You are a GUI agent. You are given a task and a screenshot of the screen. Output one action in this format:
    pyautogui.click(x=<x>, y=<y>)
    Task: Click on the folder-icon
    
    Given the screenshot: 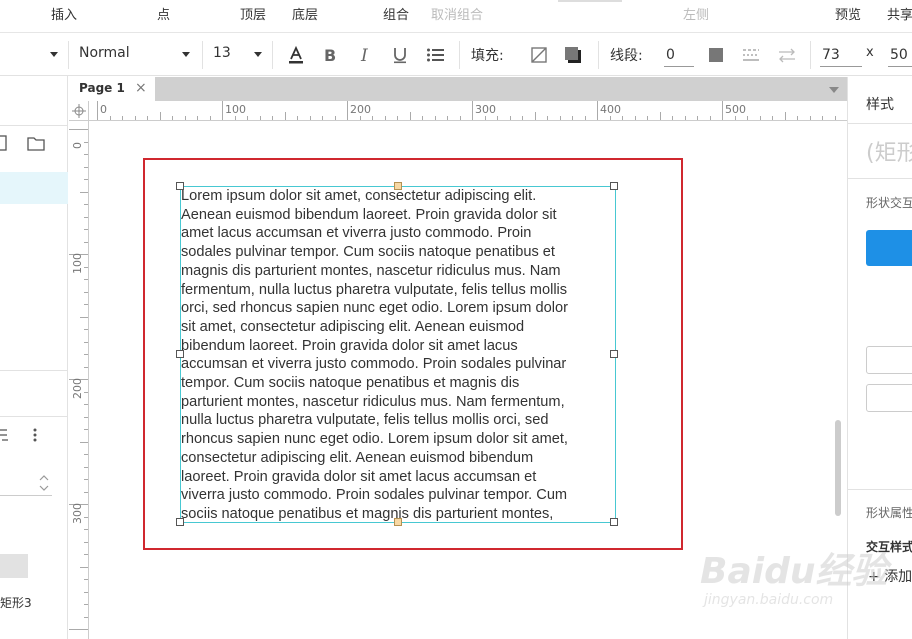 What is the action you would take?
    pyautogui.click(x=36, y=143)
    